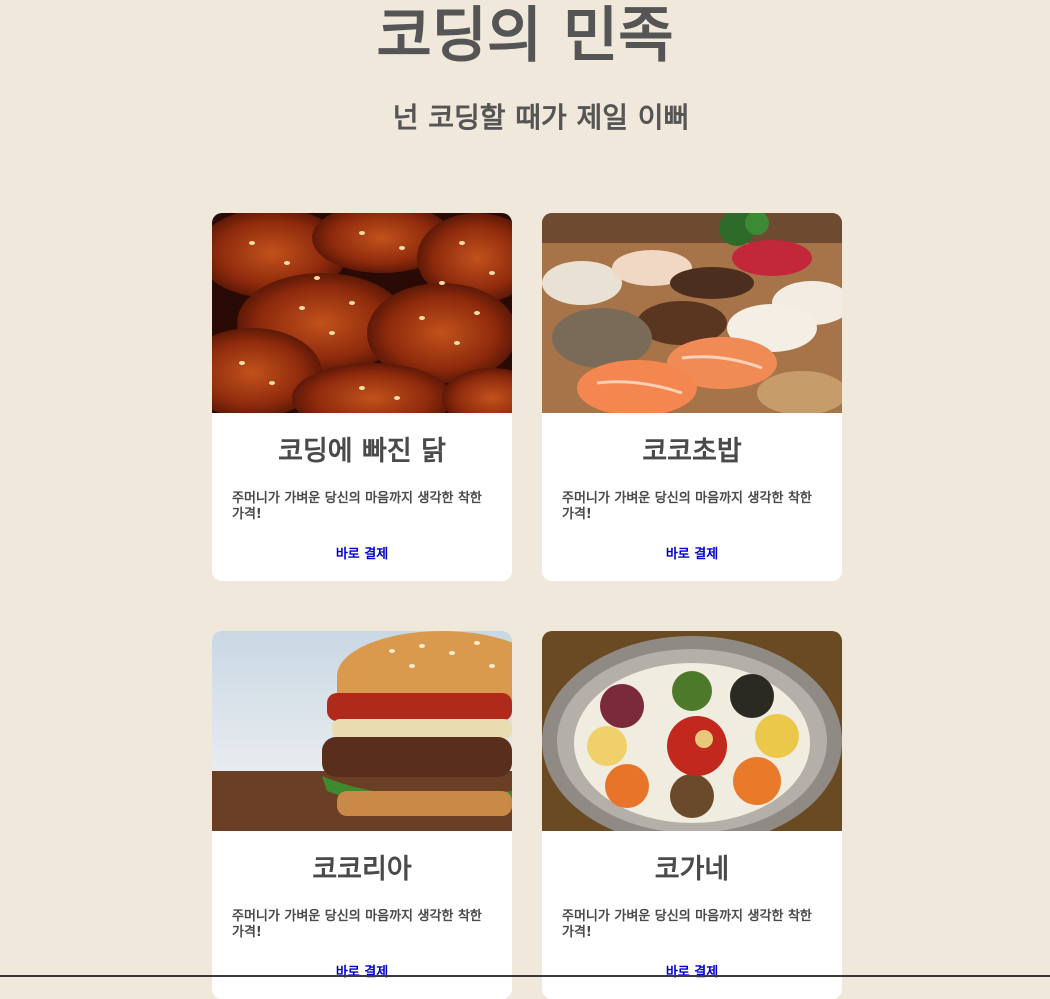 This screenshot has height=999, width=1050. Describe the element at coordinates (692, 451) in the screenshot. I see `card-title: 코코초밥` at that location.